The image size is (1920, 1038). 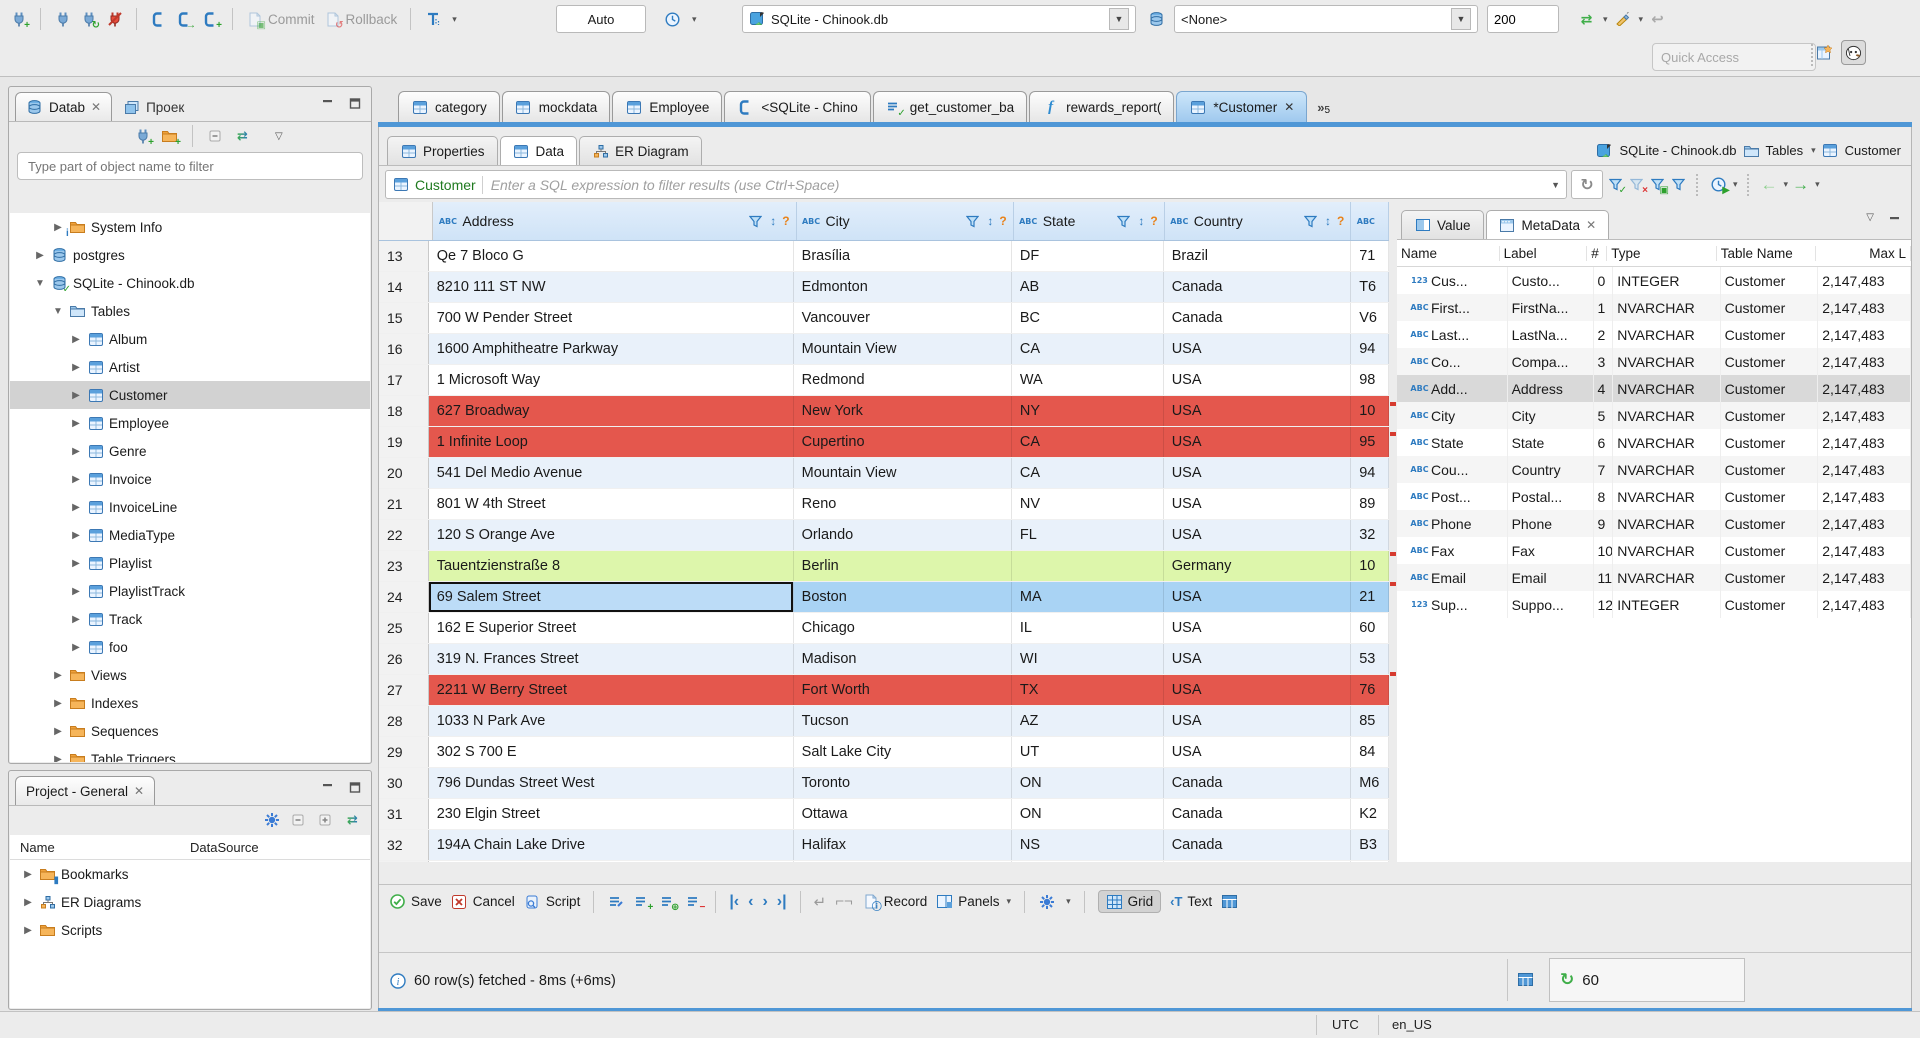 What do you see at coordinates (667, 106) in the screenshot?
I see `tab-employee: Employee` at bounding box center [667, 106].